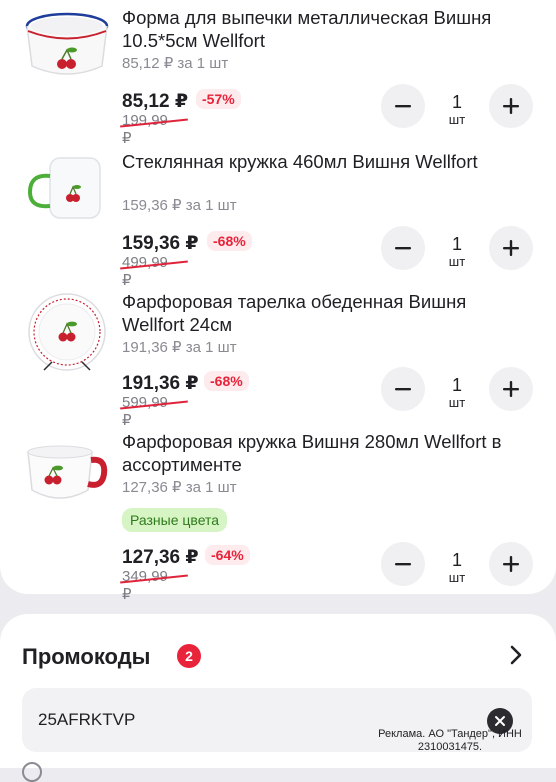  What do you see at coordinates (67, 475) in the screenshot?
I see `product-image-porcelain-mug` at bounding box center [67, 475].